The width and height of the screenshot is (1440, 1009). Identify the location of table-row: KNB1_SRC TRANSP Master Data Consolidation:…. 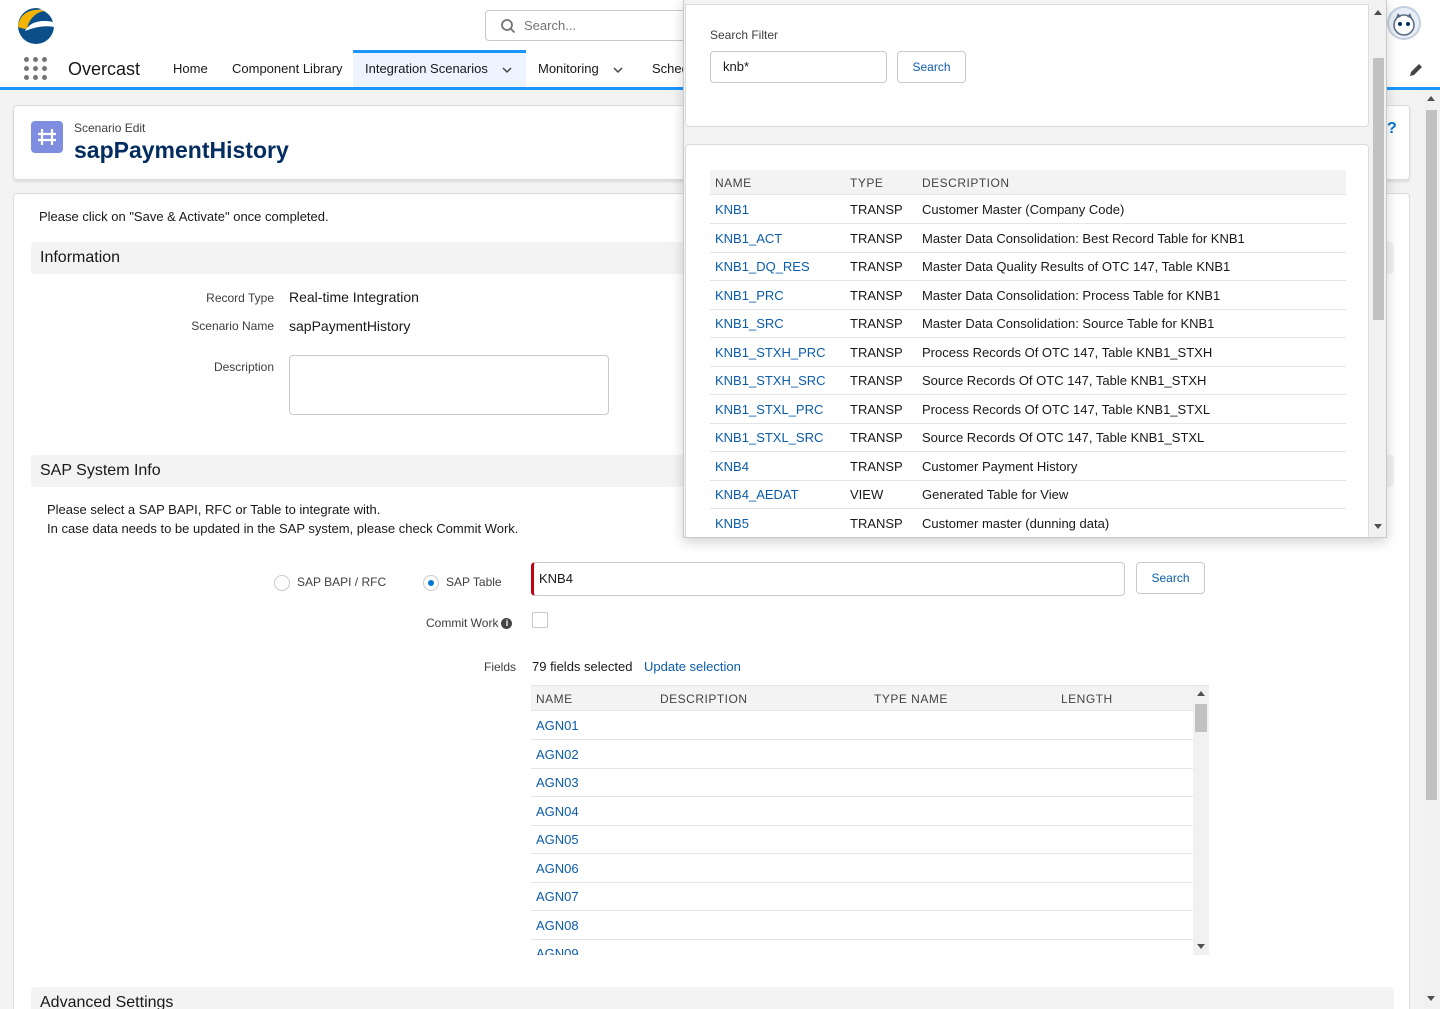
(1028, 323).